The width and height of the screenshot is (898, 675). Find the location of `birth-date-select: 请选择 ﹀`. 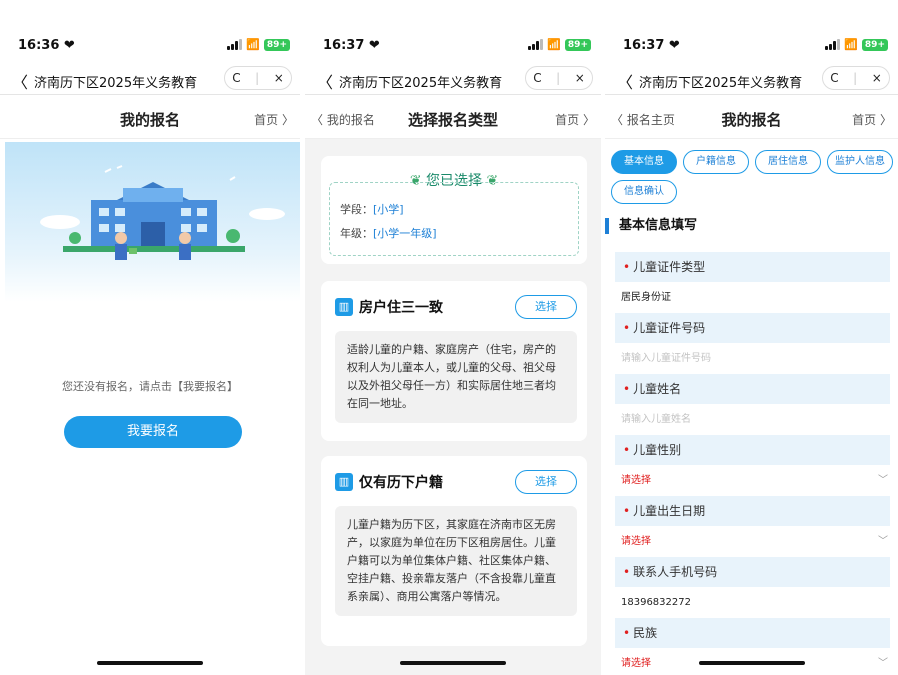

birth-date-select: 请选择 ﹀ is located at coordinates (752, 541).